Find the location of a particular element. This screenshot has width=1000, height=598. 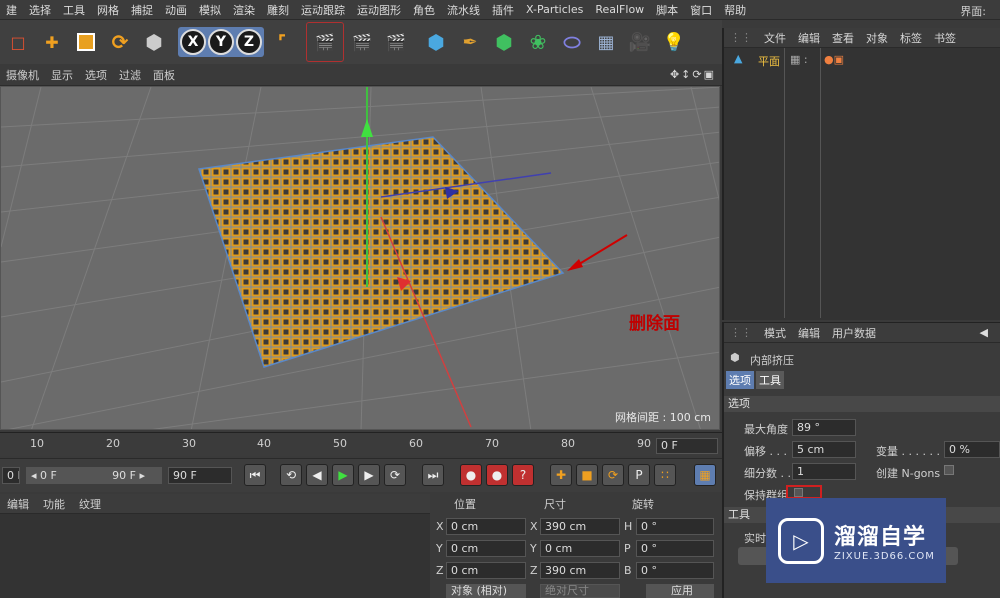

render-picture-viewer-icon: 🎬 is located at coordinates (362, 42).